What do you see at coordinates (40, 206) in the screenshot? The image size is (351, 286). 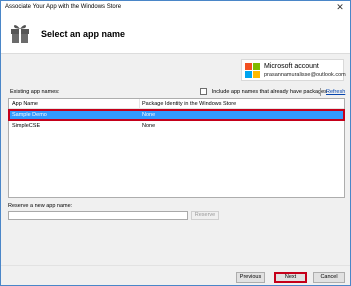 I see `reserve-name-label: Reserve a new app name:` at bounding box center [40, 206].